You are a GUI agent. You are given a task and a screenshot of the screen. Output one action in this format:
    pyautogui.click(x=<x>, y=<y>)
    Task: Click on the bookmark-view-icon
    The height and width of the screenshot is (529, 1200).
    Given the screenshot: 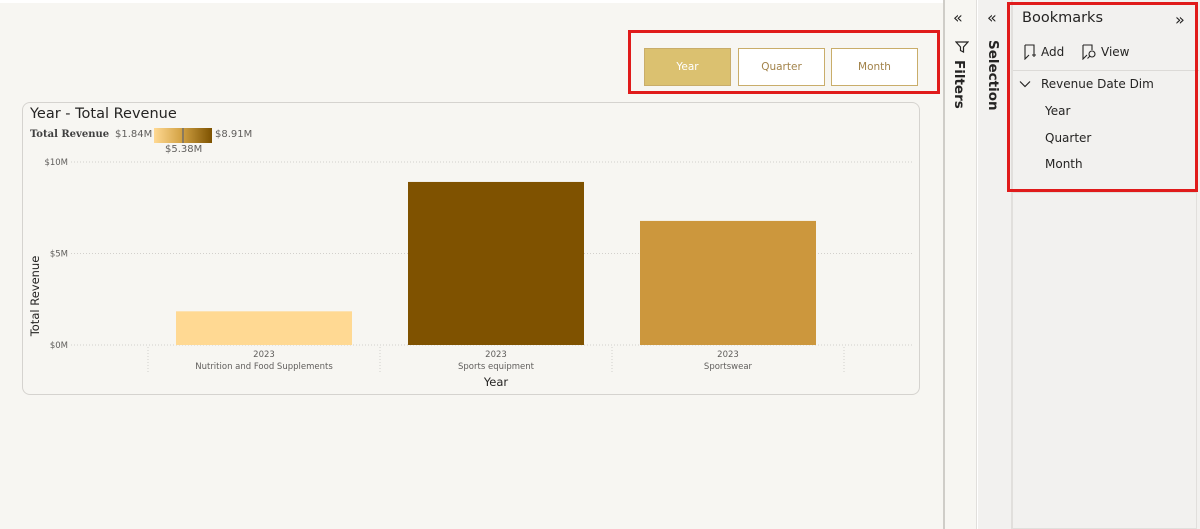 What is the action you would take?
    pyautogui.click(x=1089, y=52)
    